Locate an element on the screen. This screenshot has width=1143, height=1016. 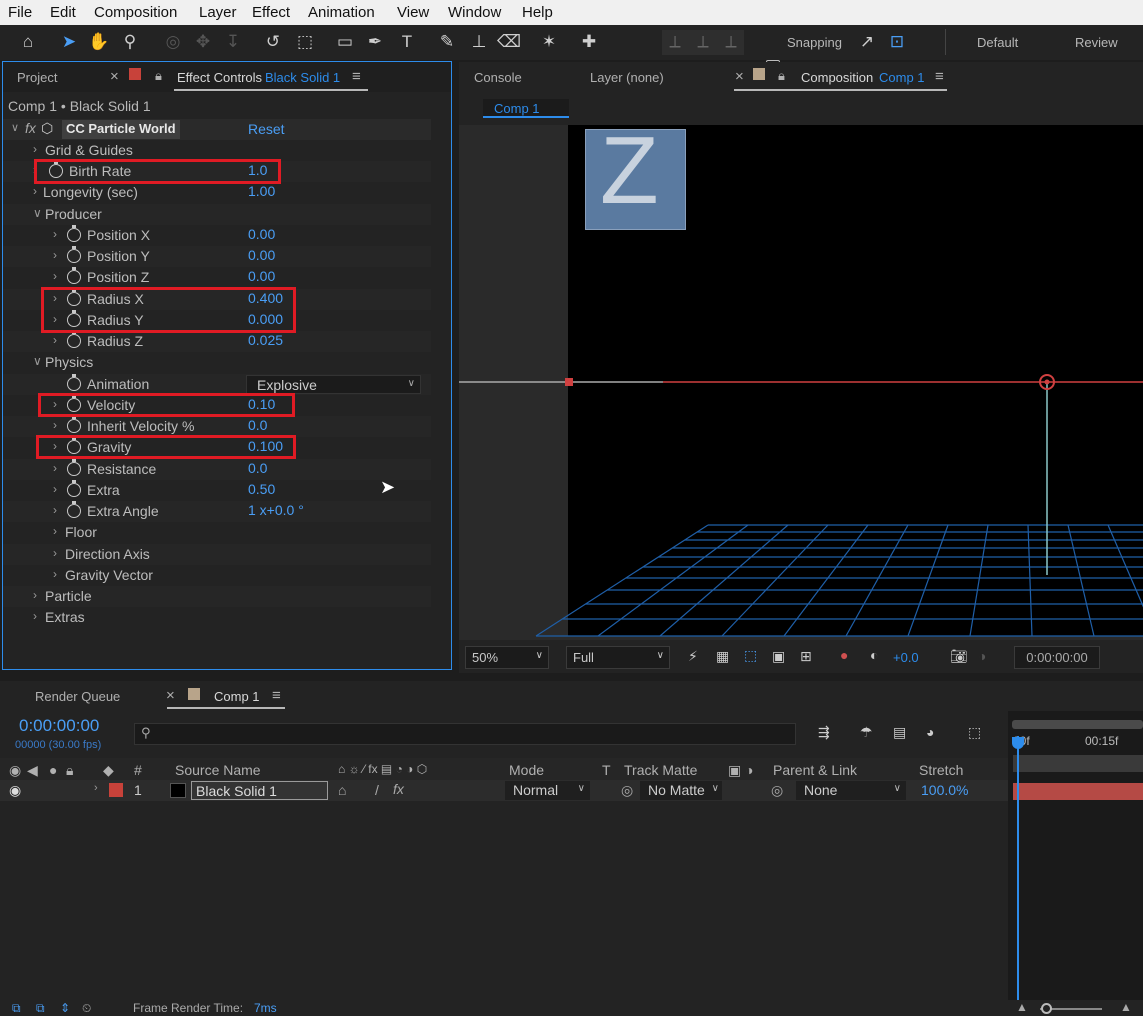
stretch-value: 100.0% is located at coordinates (944, 790).